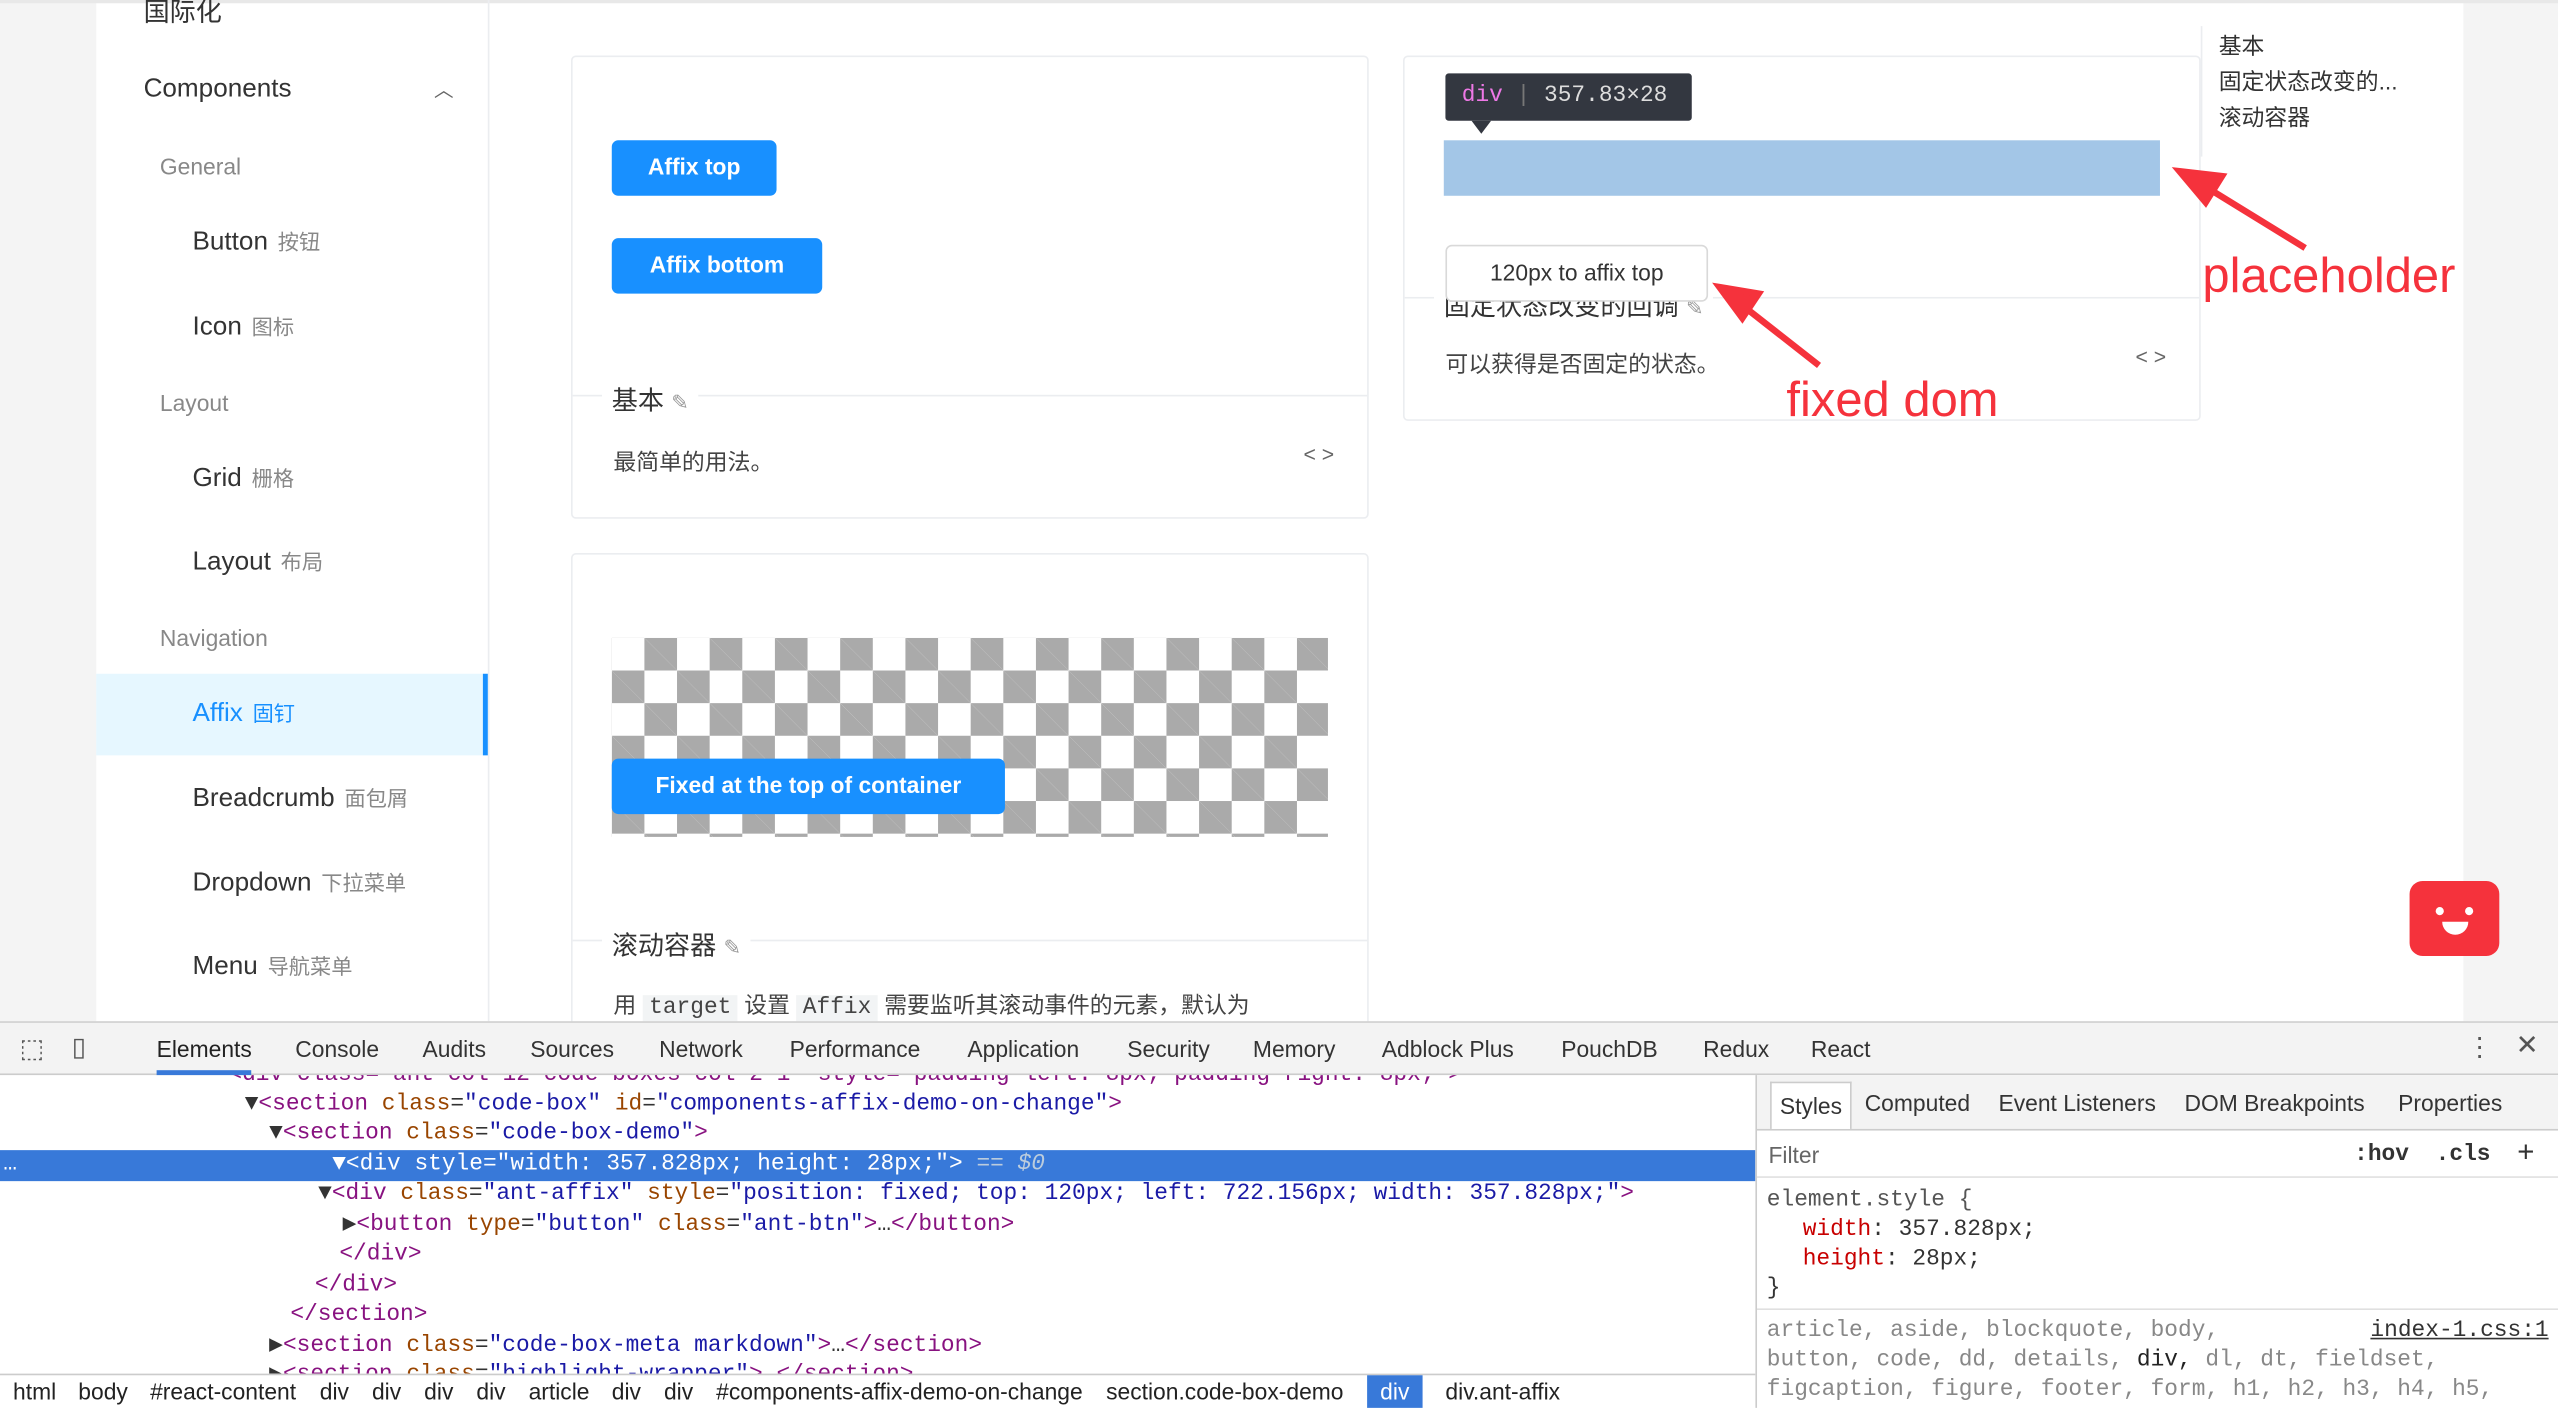  I want to click on widget-mouth-icon, so click(2455, 928).